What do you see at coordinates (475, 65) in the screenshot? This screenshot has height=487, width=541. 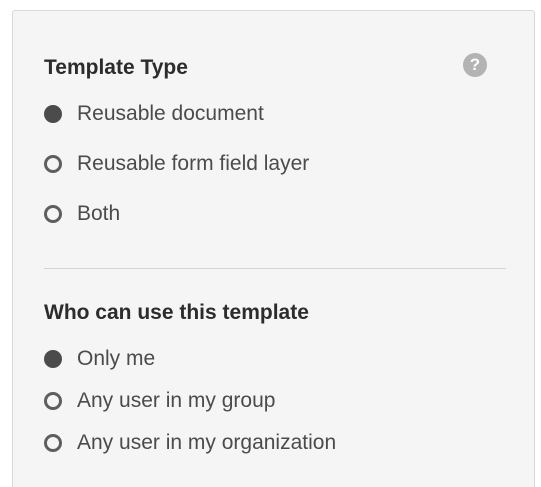 I see `help-icon: ?` at bounding box center [475, 65].